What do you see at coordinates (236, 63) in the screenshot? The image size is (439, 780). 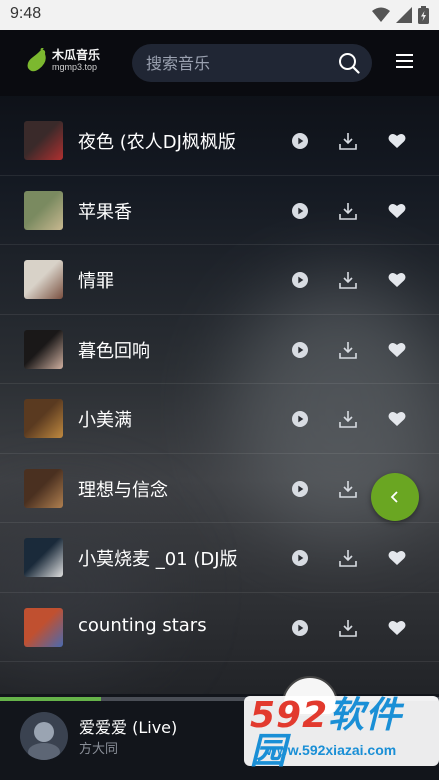 I see `search-input` at bounding box center [236, 63].